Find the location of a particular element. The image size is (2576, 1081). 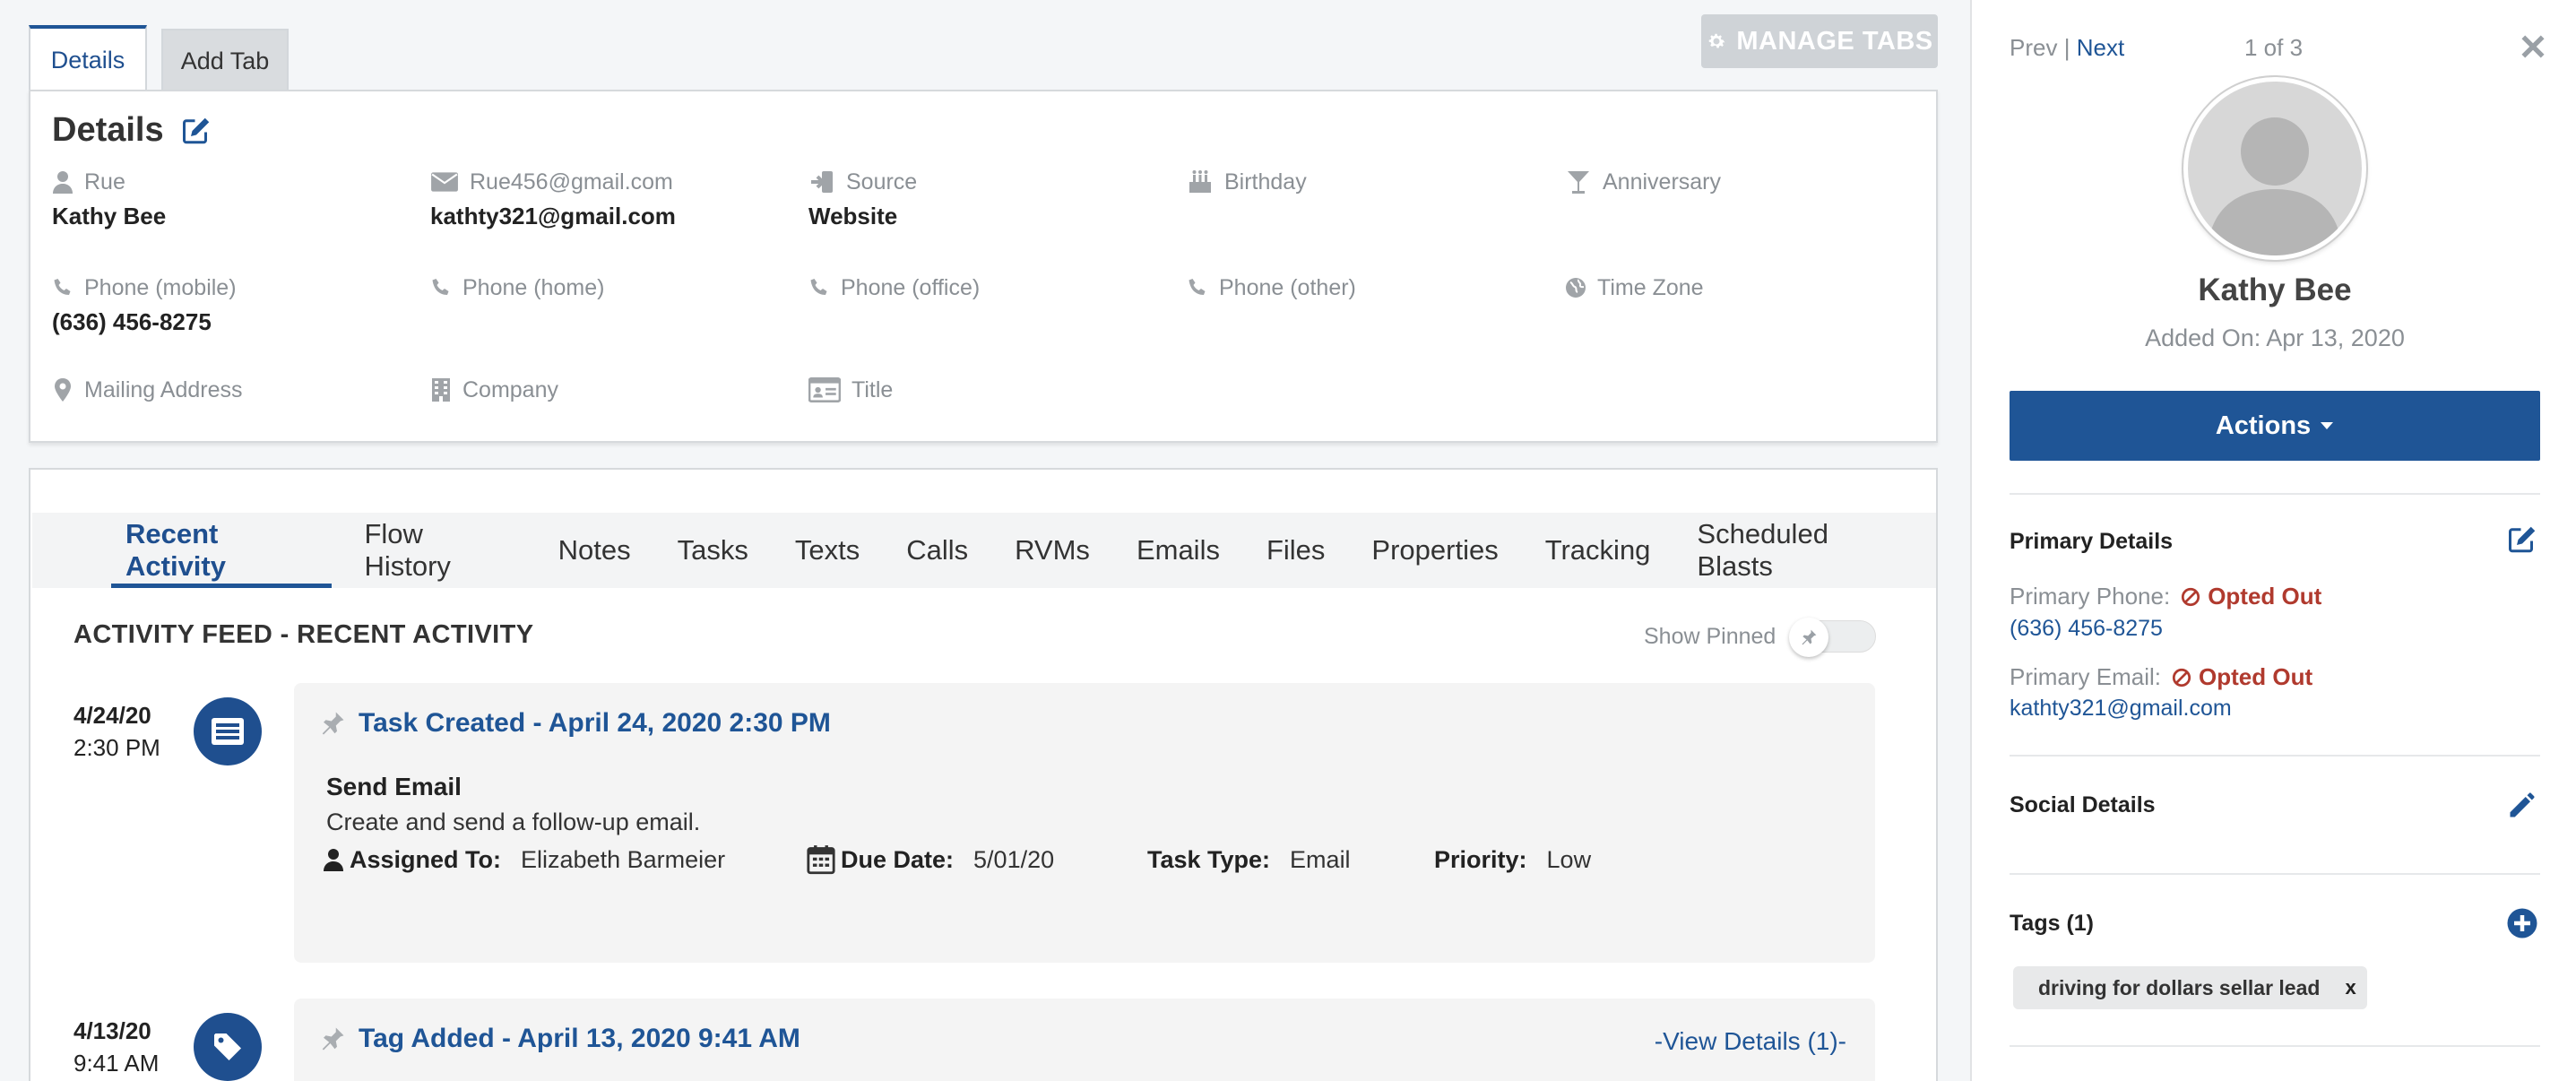

subtab-flow-history: Flow History is located at coordinates (437, 550).